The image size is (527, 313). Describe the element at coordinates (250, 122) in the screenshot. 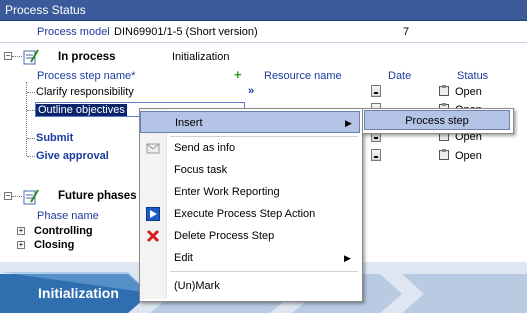

I see `menu-item-insert: Insert ▶` at that location.